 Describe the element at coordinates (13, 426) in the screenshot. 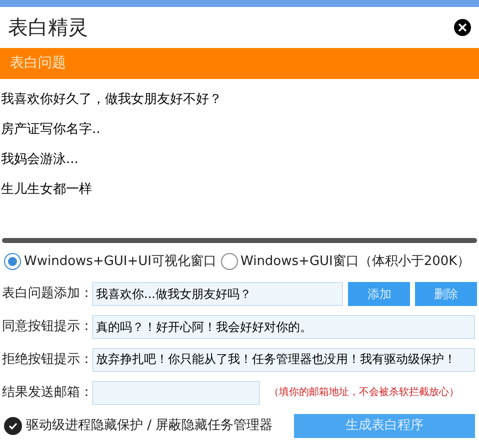

I see `check-icon` at that location.